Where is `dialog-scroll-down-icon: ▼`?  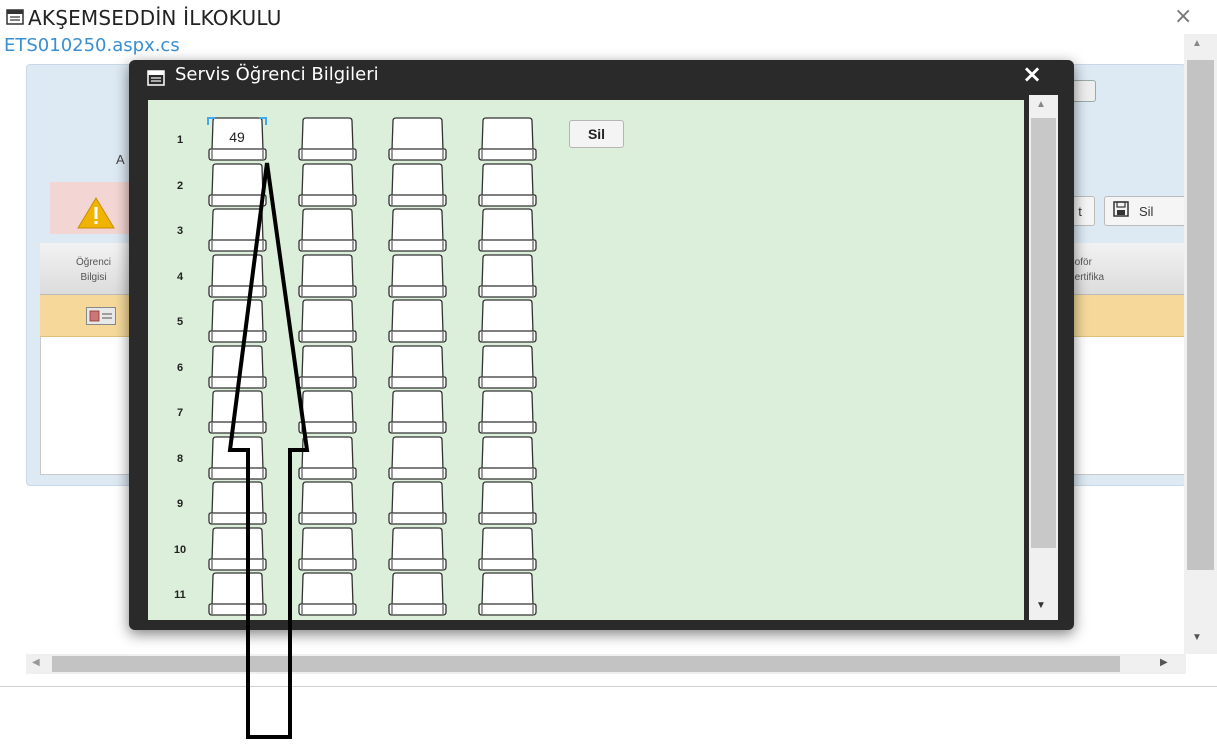 dialog-scroll-down-icon: ▼ is located at coordinates (1041, 605).